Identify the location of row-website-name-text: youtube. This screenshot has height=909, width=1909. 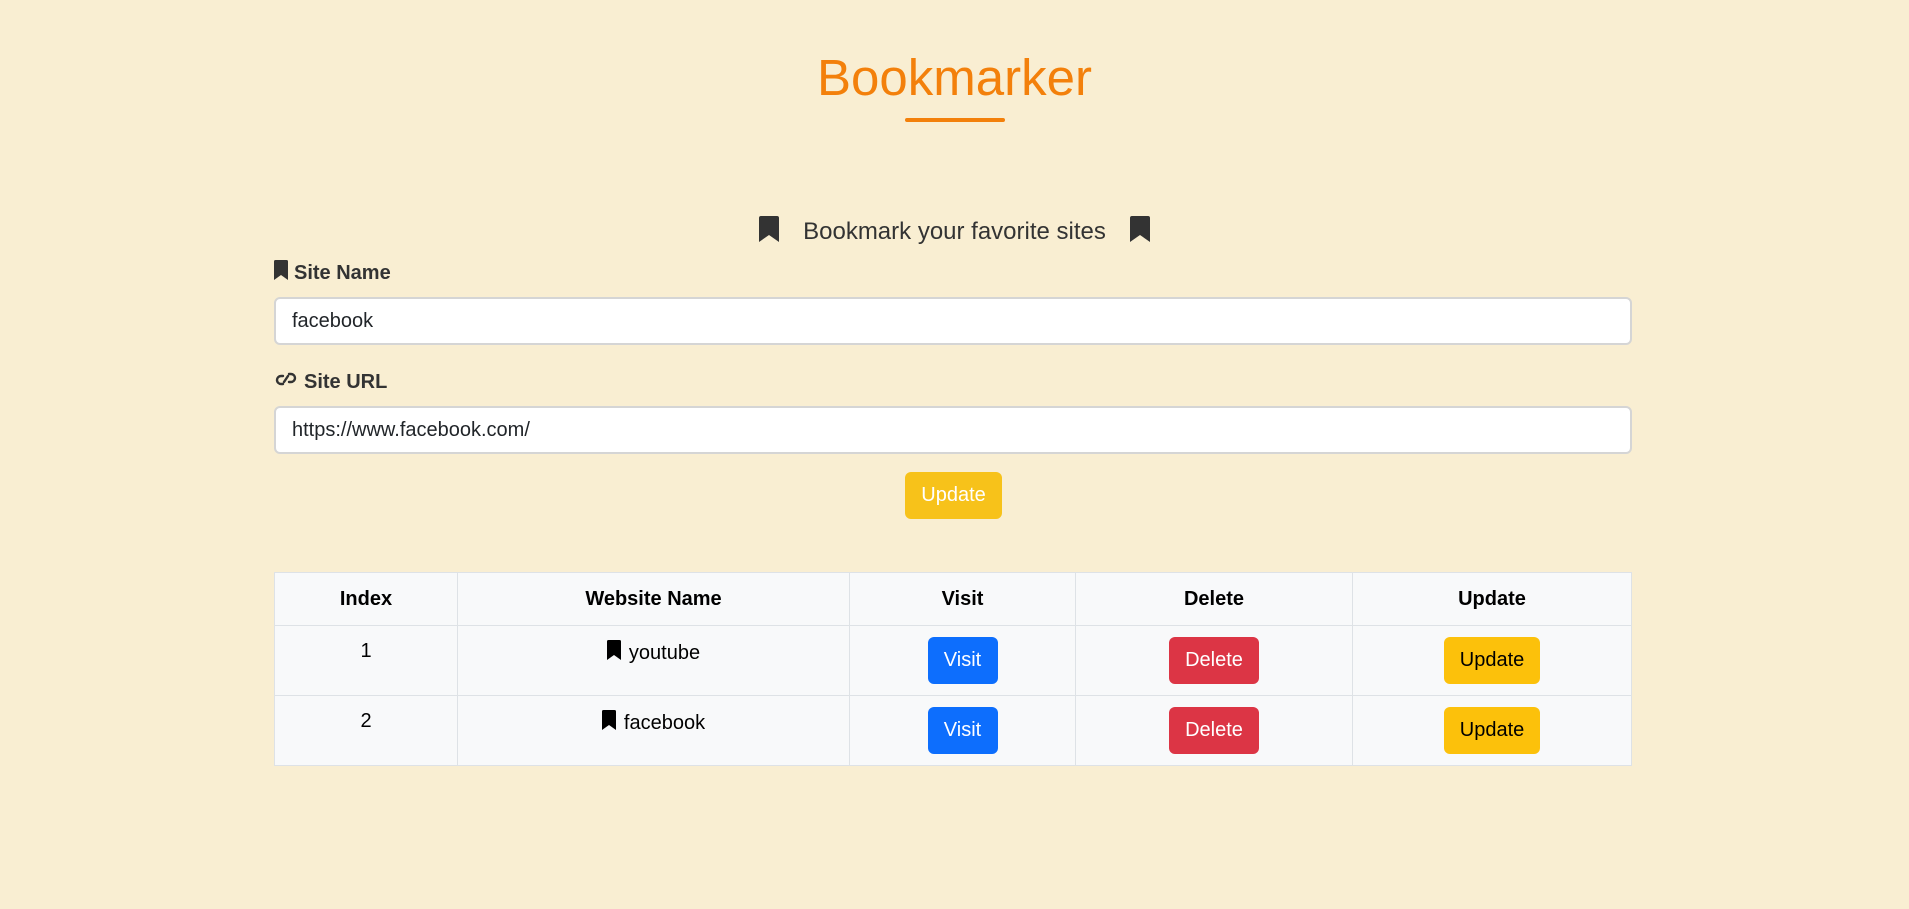
(664, 652).